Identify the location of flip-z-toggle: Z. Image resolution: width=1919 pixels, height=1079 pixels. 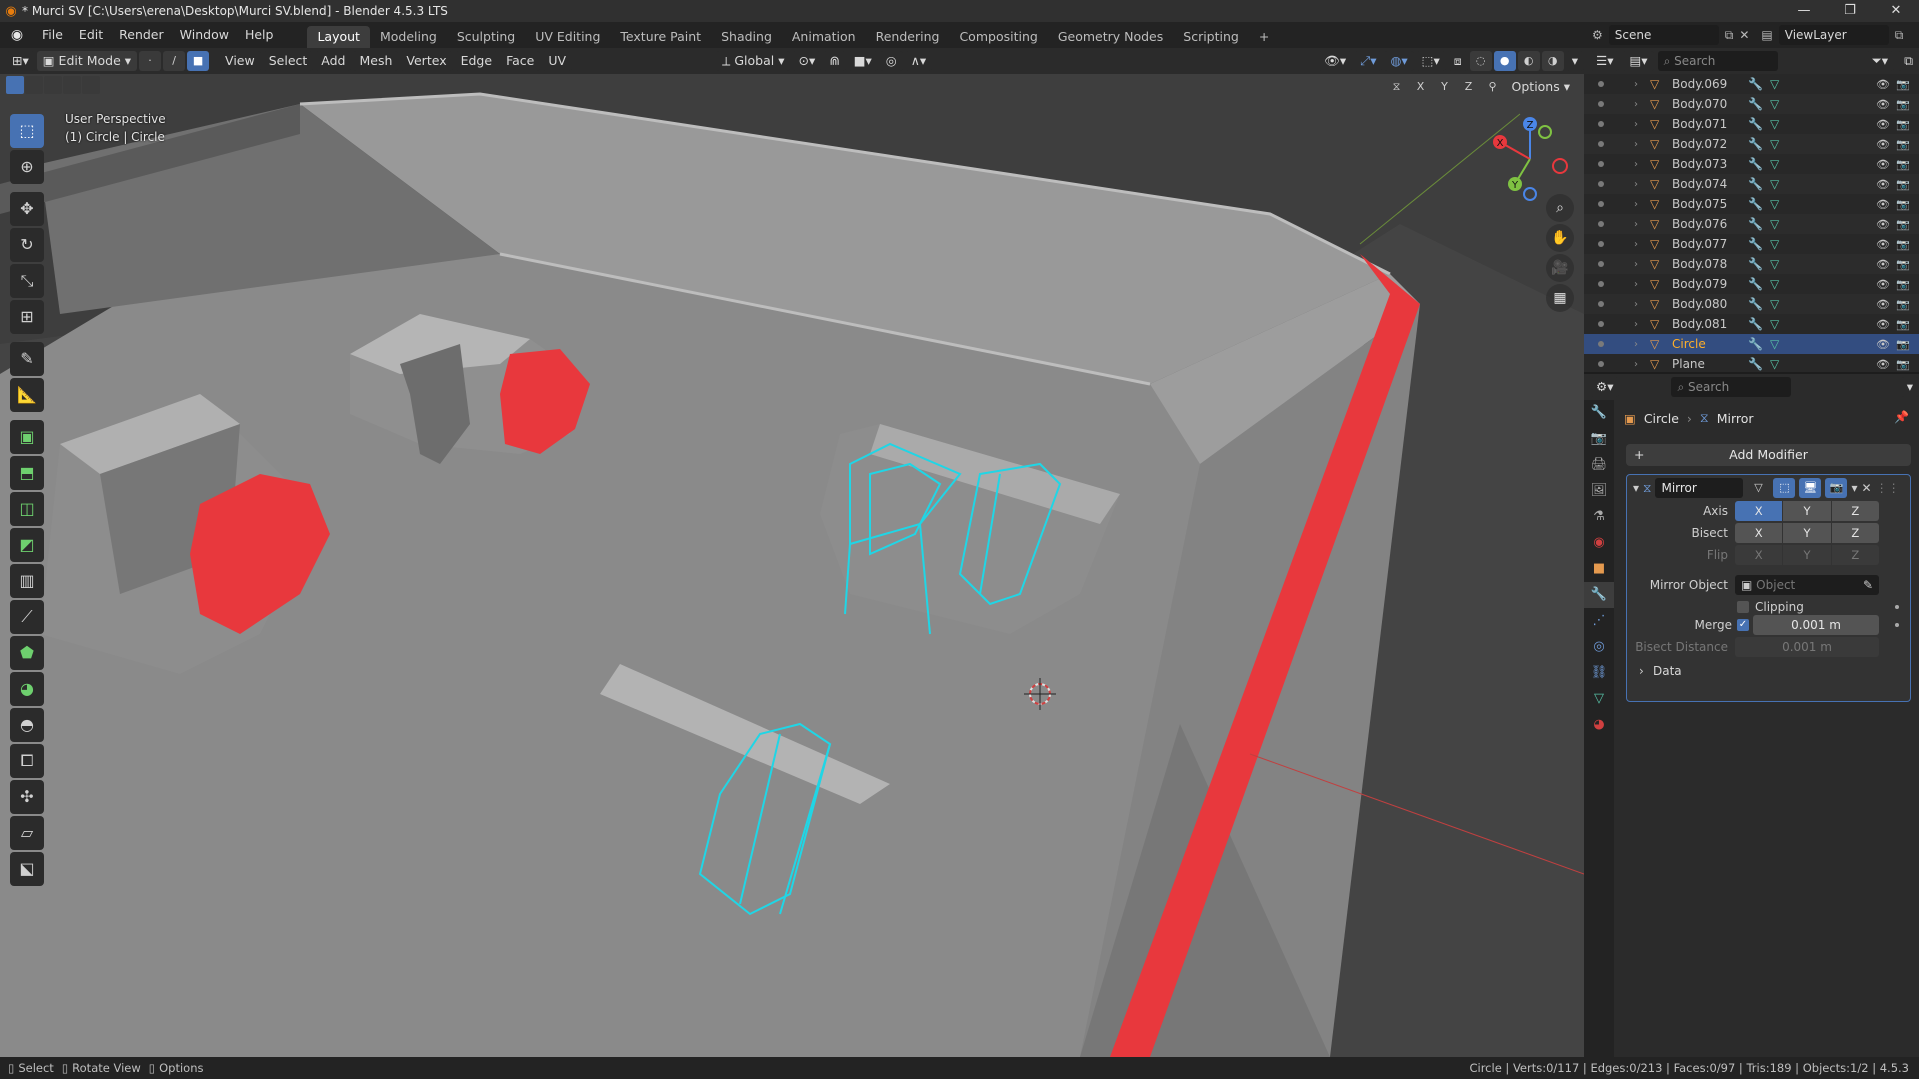
(1855, 555).